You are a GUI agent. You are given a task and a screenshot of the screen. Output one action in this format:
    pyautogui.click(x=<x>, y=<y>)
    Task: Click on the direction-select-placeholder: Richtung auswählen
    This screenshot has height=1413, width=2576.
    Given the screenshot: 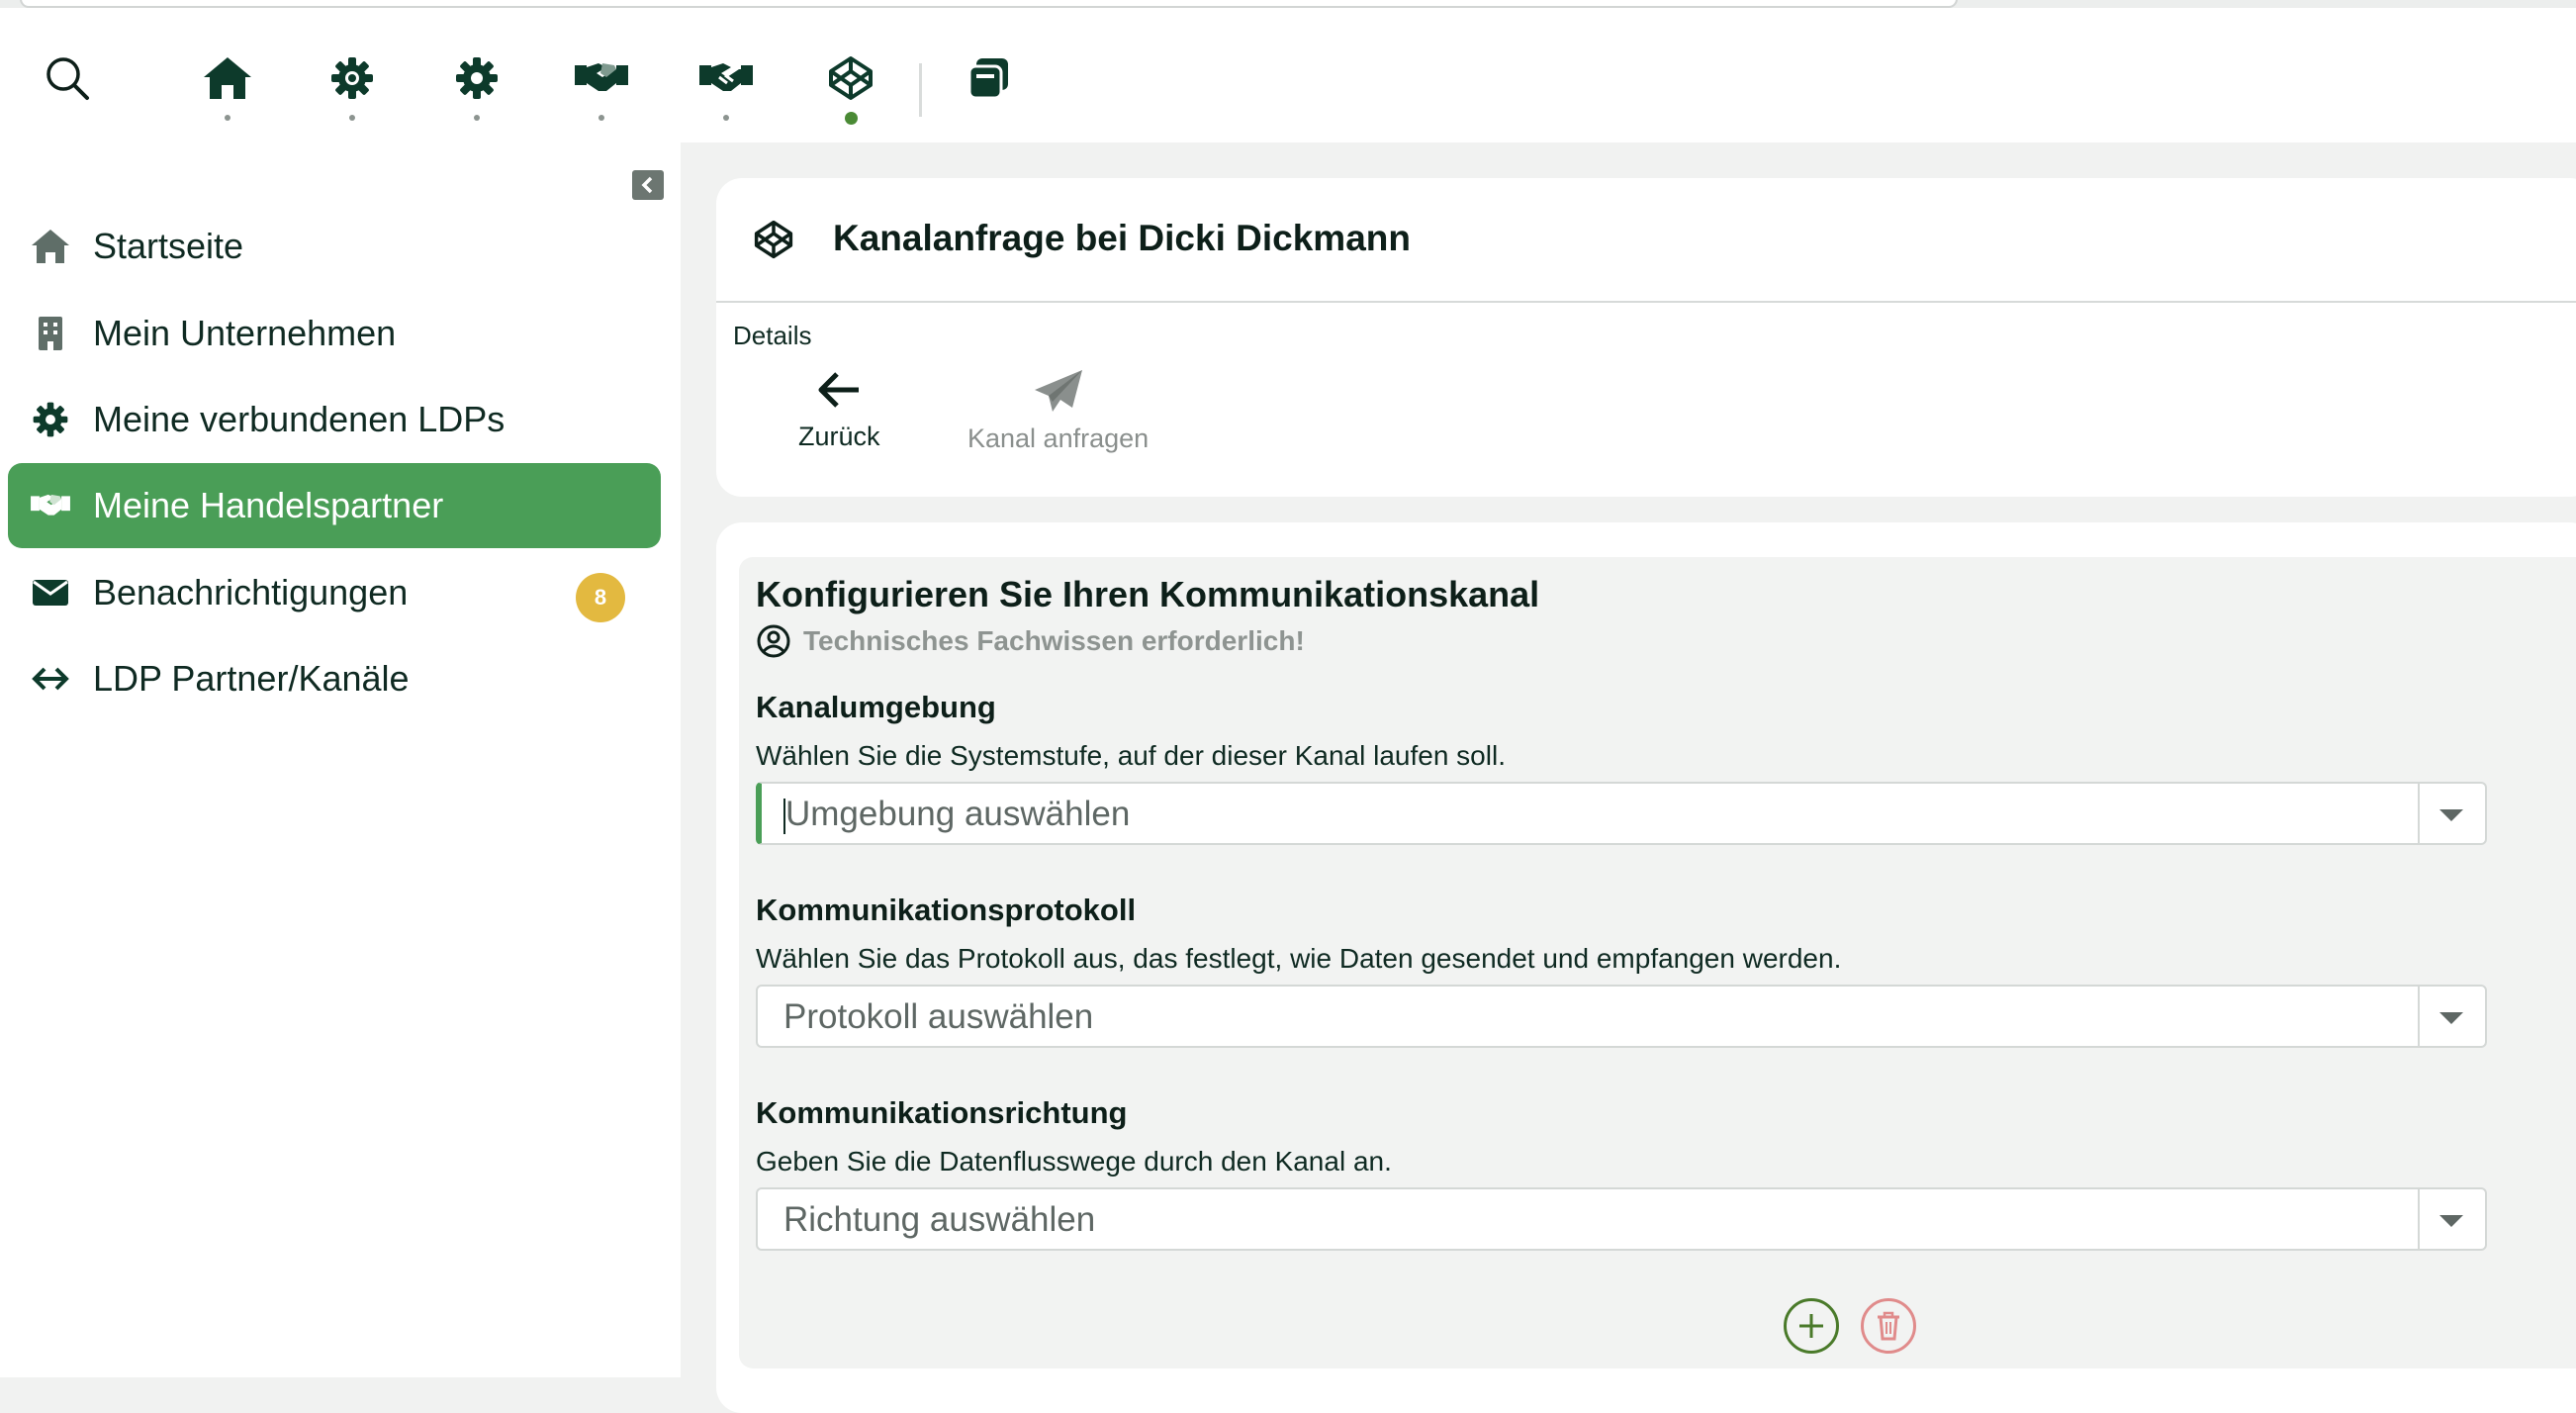 What is the action you would take?
    pyautogui.click(x=939, y=1219)
    